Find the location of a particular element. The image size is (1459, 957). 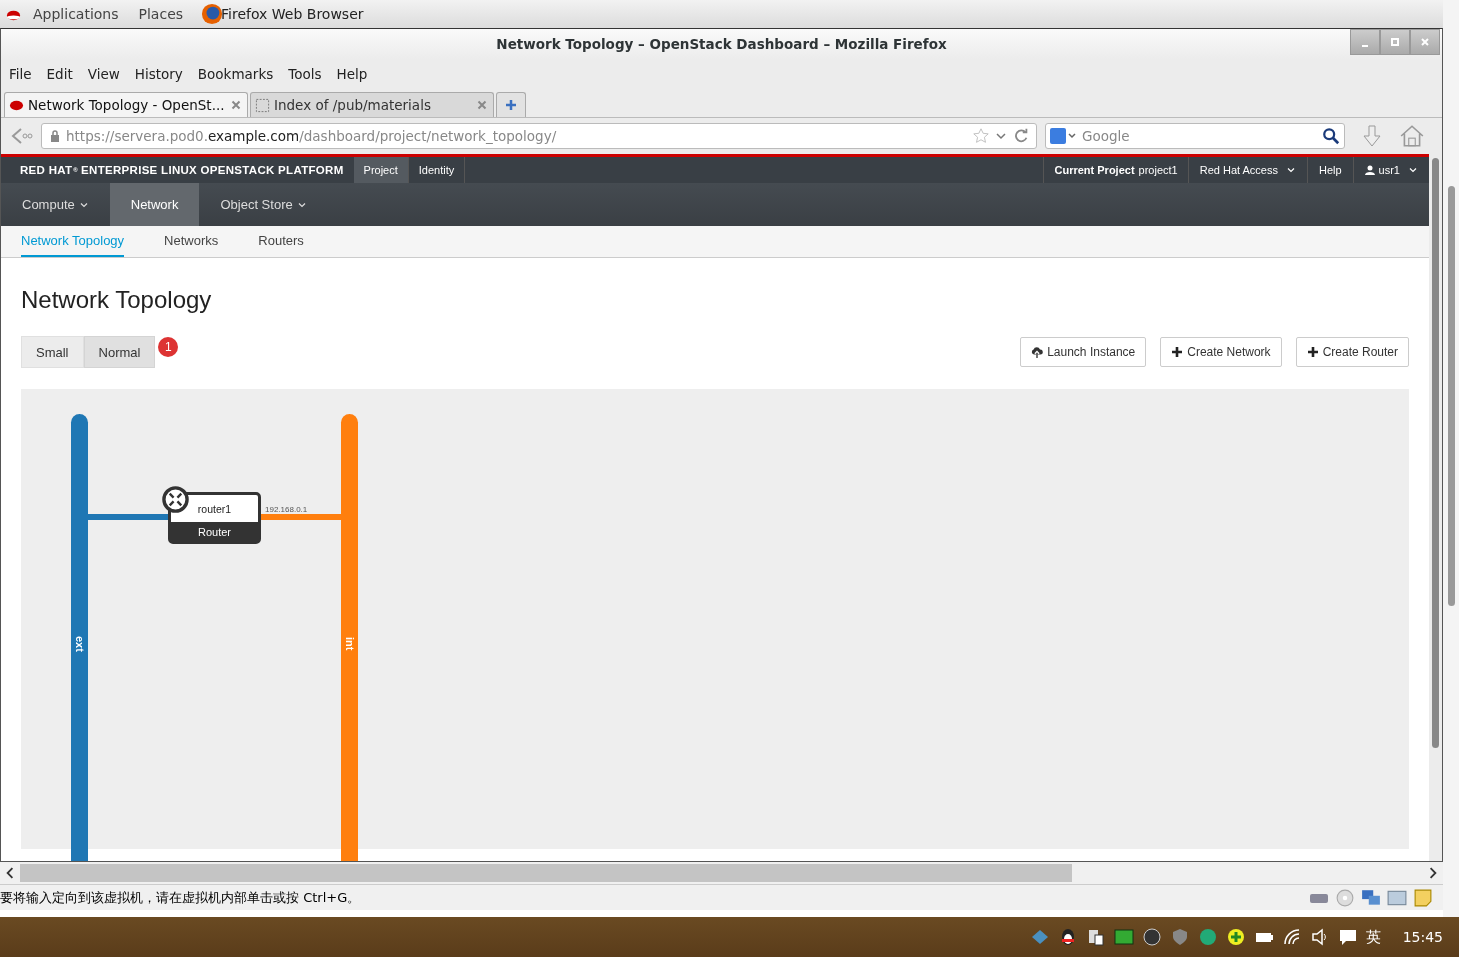

note-icon is located at coordinates (1423, 897).